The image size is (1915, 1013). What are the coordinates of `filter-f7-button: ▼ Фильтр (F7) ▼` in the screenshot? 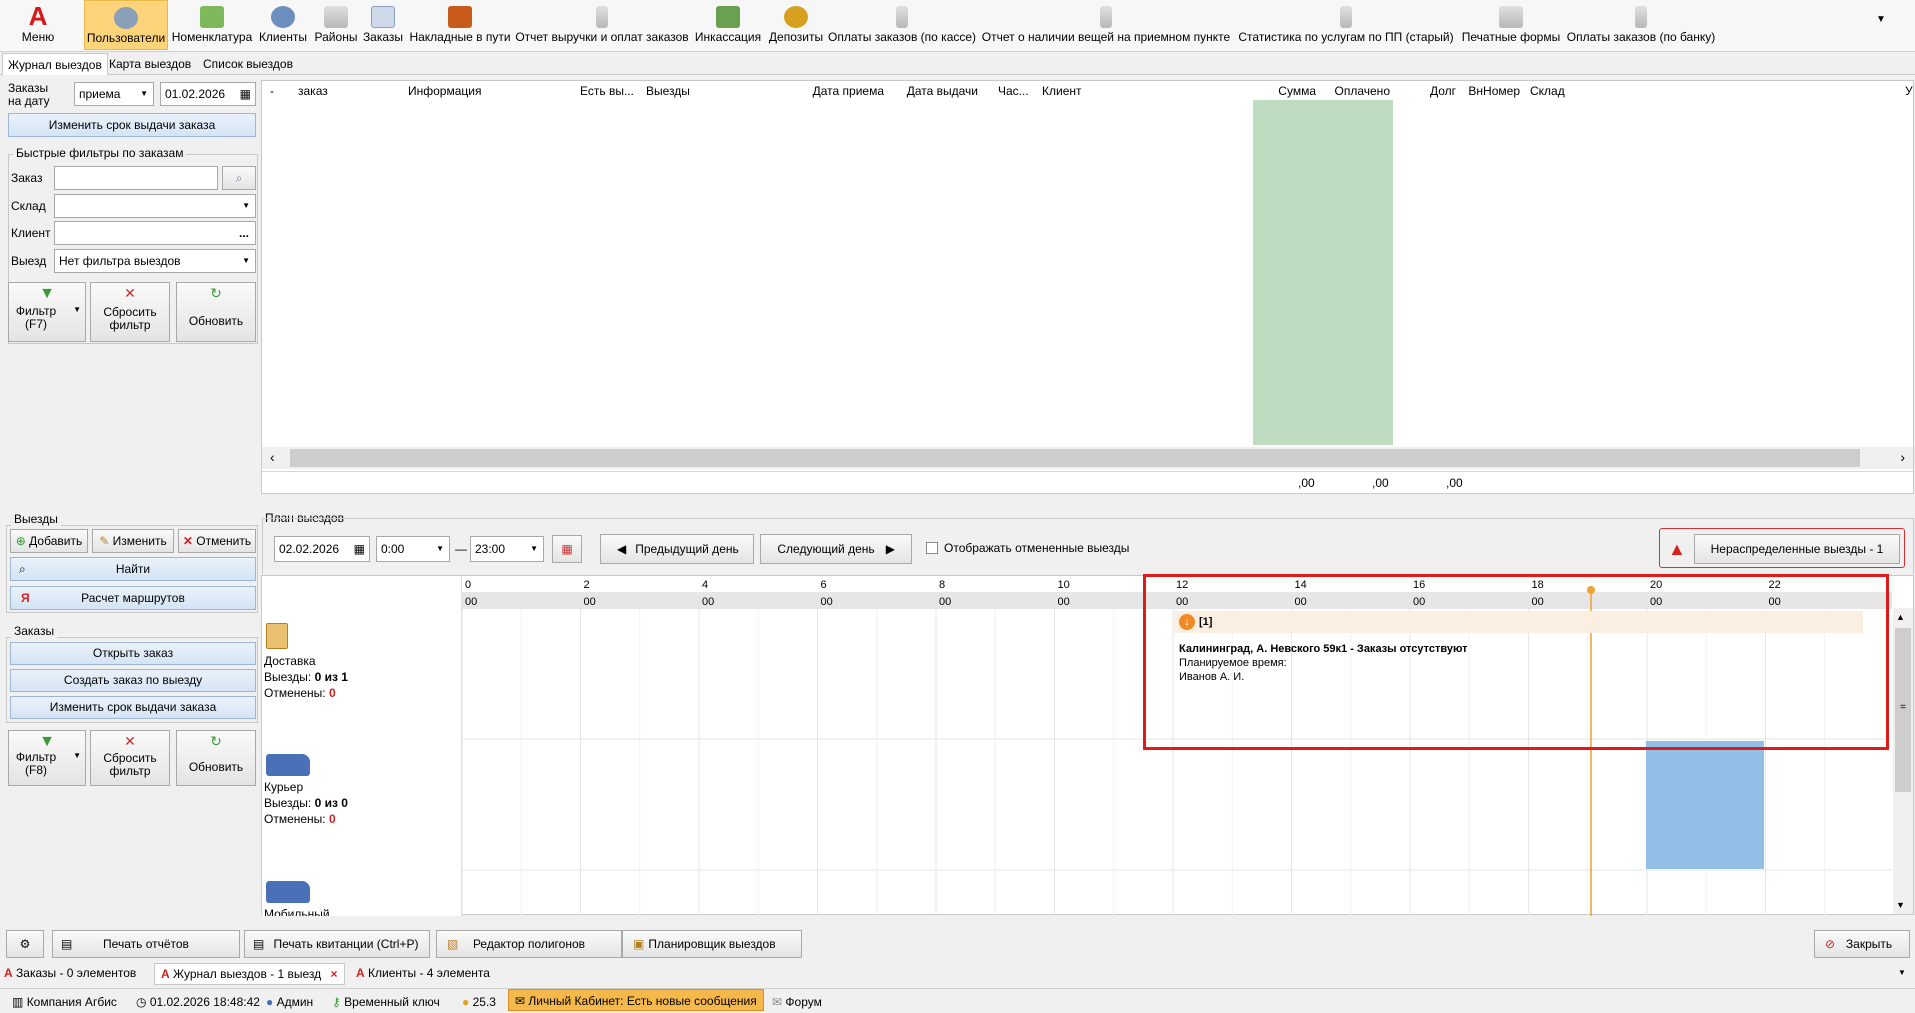 It's located at (47, 312).